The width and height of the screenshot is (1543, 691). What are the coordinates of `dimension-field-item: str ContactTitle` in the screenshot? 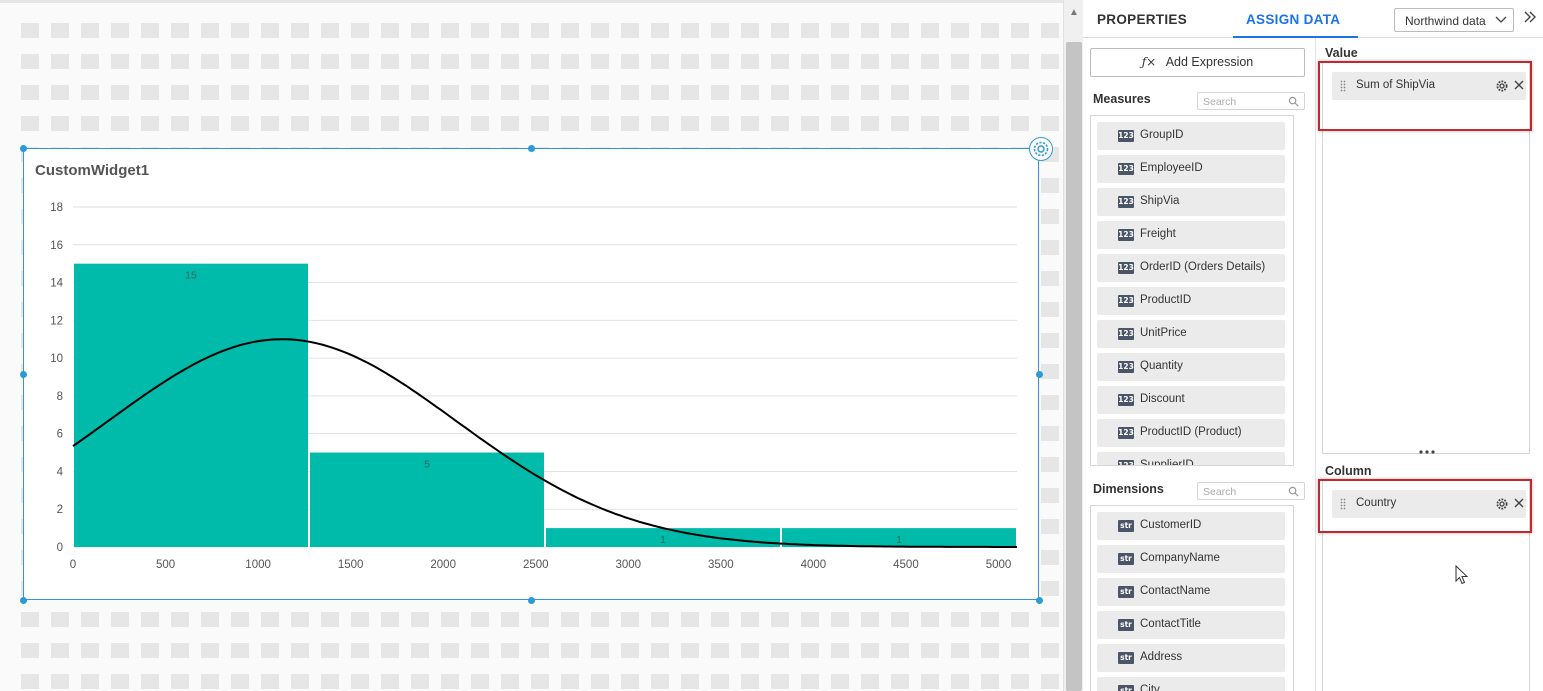 It's located at (1191, 625).